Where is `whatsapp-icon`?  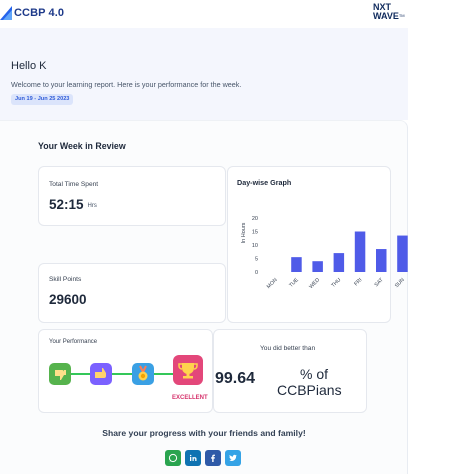 whatsapp-icon is located at coordinates (173, 458).